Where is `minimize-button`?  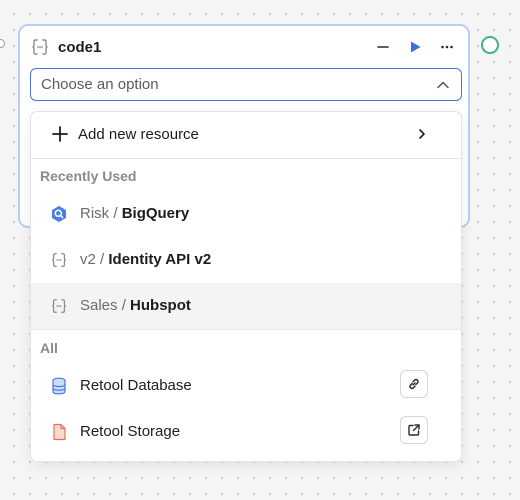 minimize-button is located at coordinates (383, 47).